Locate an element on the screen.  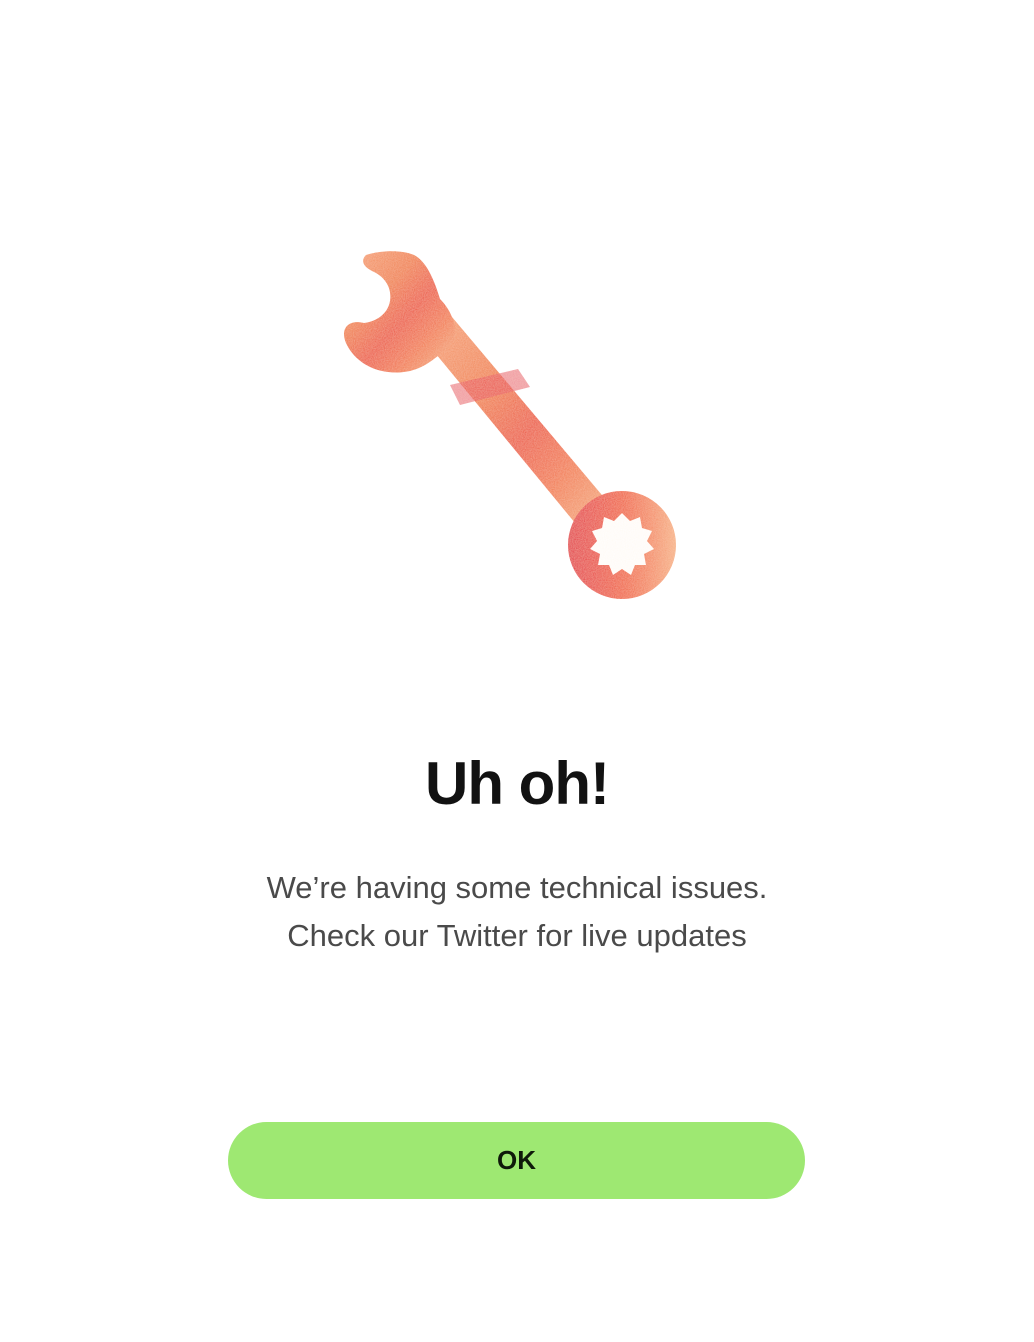
dialog-title: Uh oh! is located at coordinates (517, 783).